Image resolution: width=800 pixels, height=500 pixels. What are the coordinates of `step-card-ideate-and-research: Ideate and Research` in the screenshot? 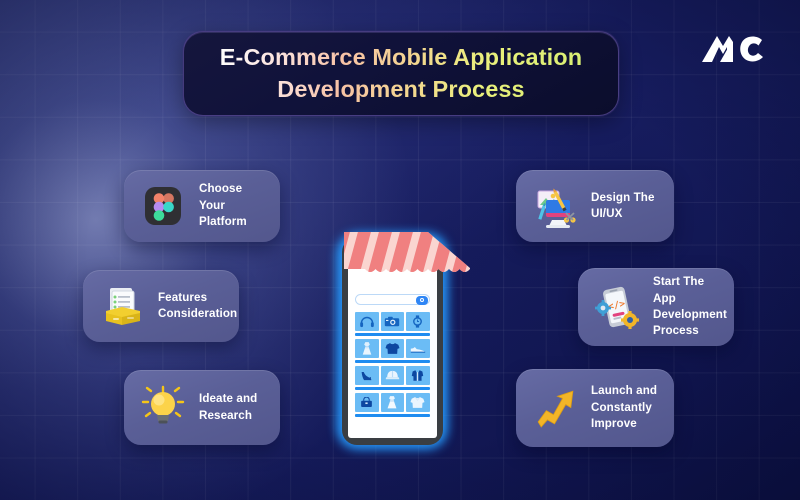 It's located at (202, 407).